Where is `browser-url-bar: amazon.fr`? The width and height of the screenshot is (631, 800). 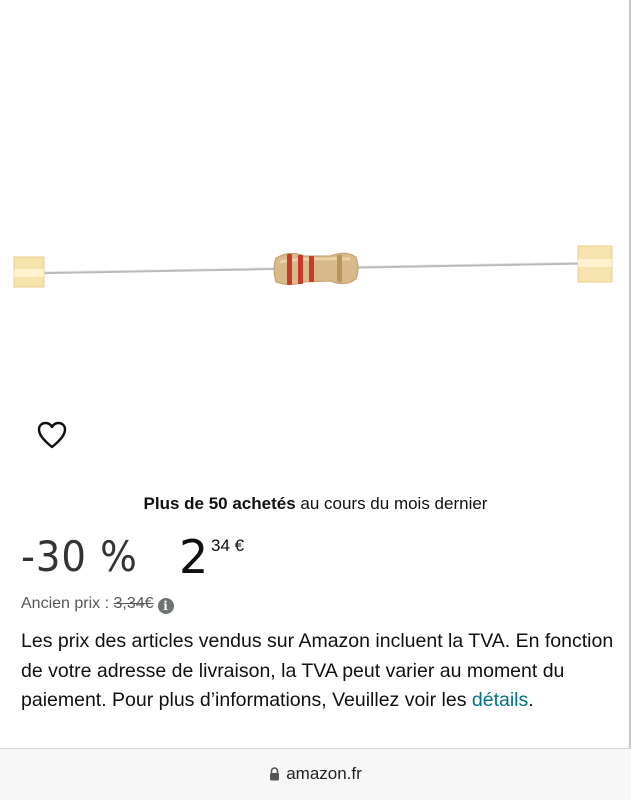 browser-url-bar: amazon.fr is located at coordinates (315, 774).